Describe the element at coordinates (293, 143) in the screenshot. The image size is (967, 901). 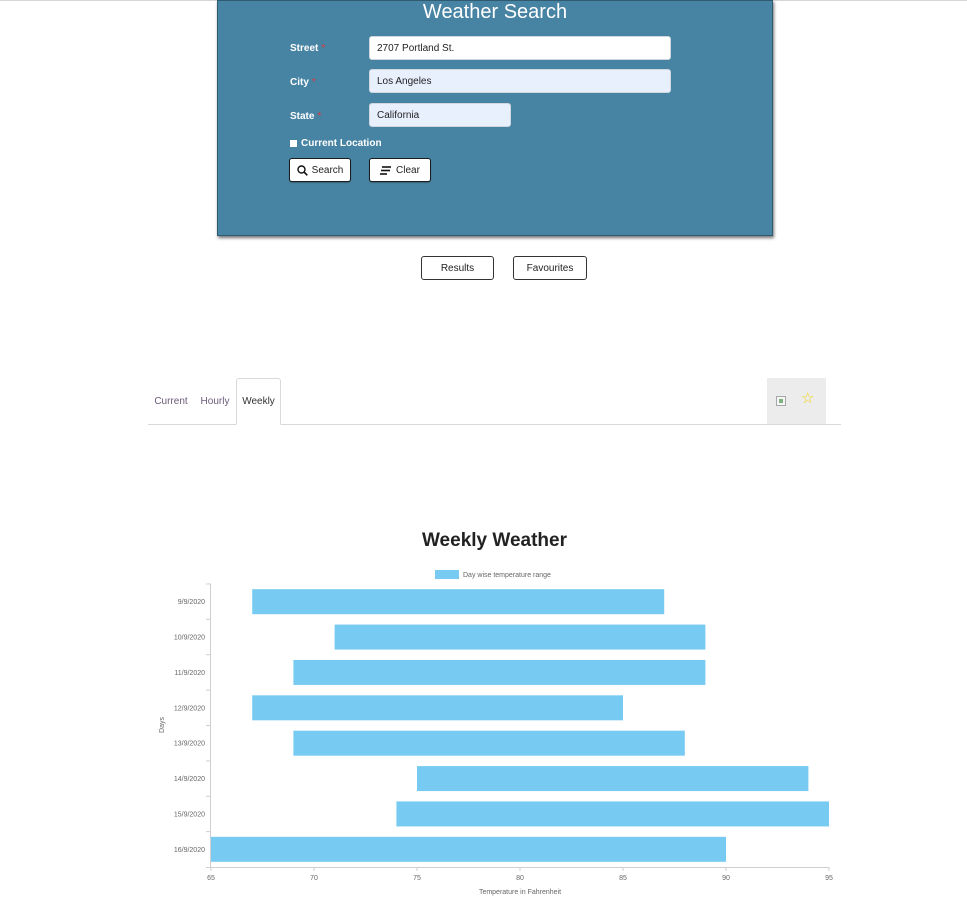
I see `current-location-checkbox` at that location.